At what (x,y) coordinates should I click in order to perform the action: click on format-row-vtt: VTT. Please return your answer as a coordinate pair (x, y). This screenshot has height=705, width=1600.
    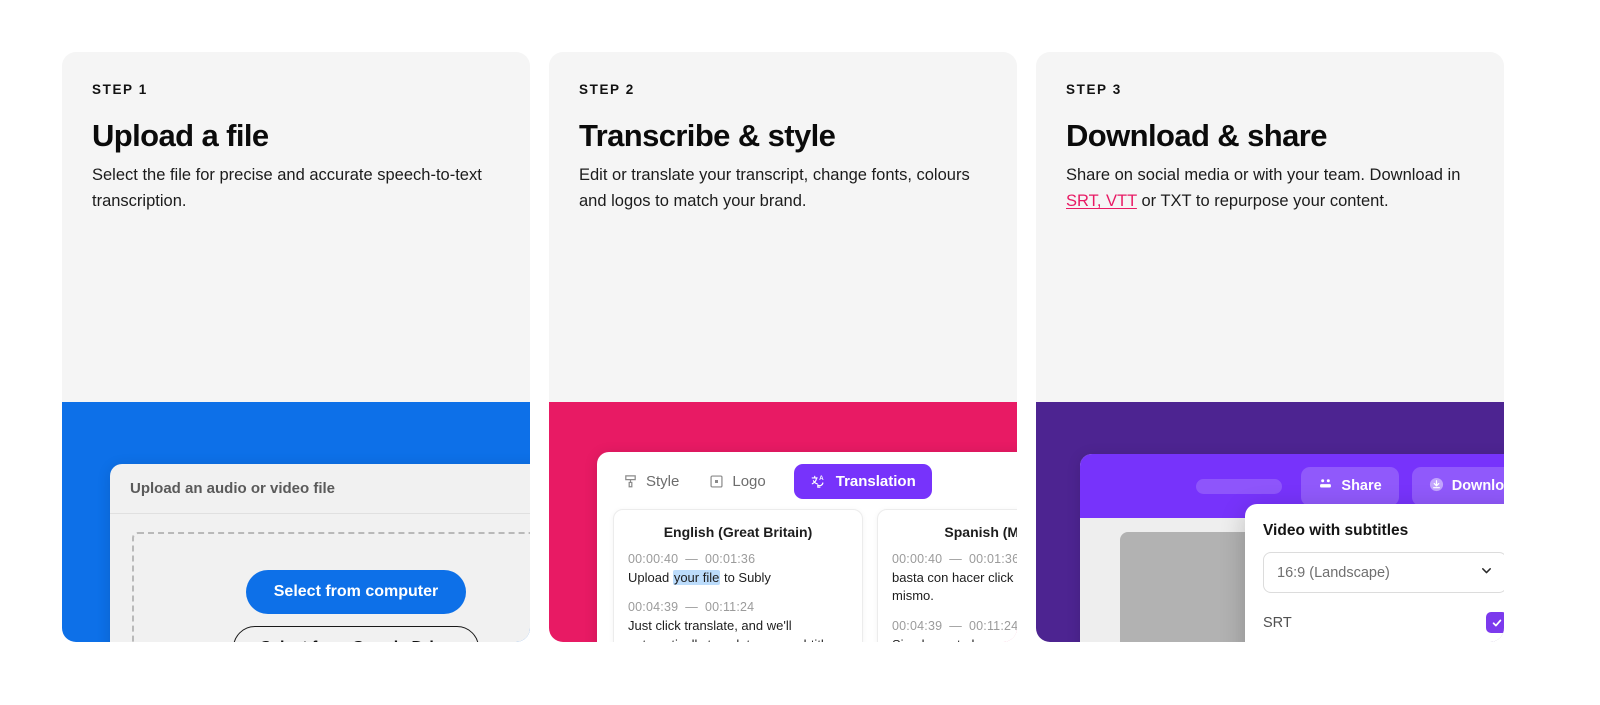
    Looking at the image, I should click on (1383, 640).